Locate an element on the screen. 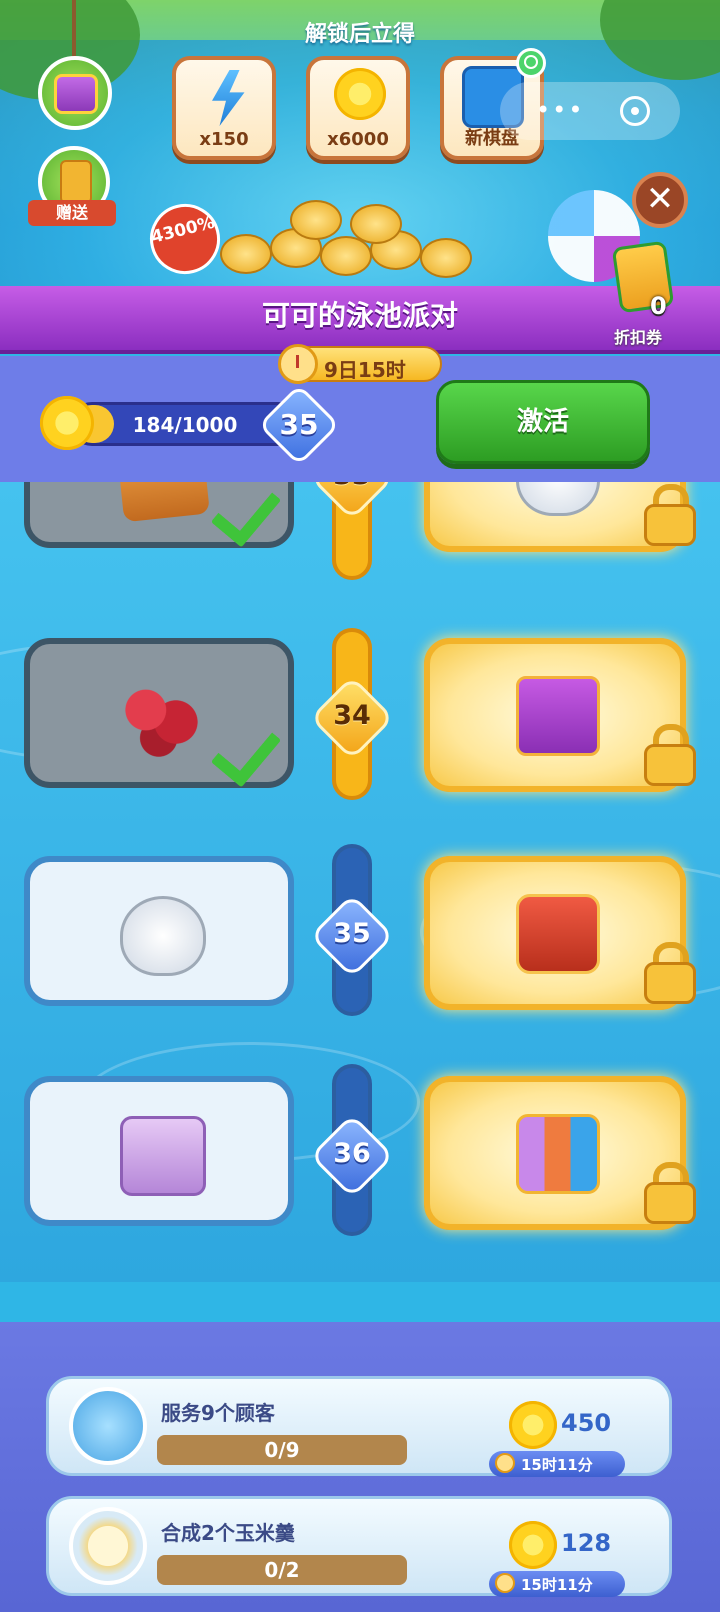 The image size is (720, 1612). current-level-number: 35 is located at coordinates (299, 424).